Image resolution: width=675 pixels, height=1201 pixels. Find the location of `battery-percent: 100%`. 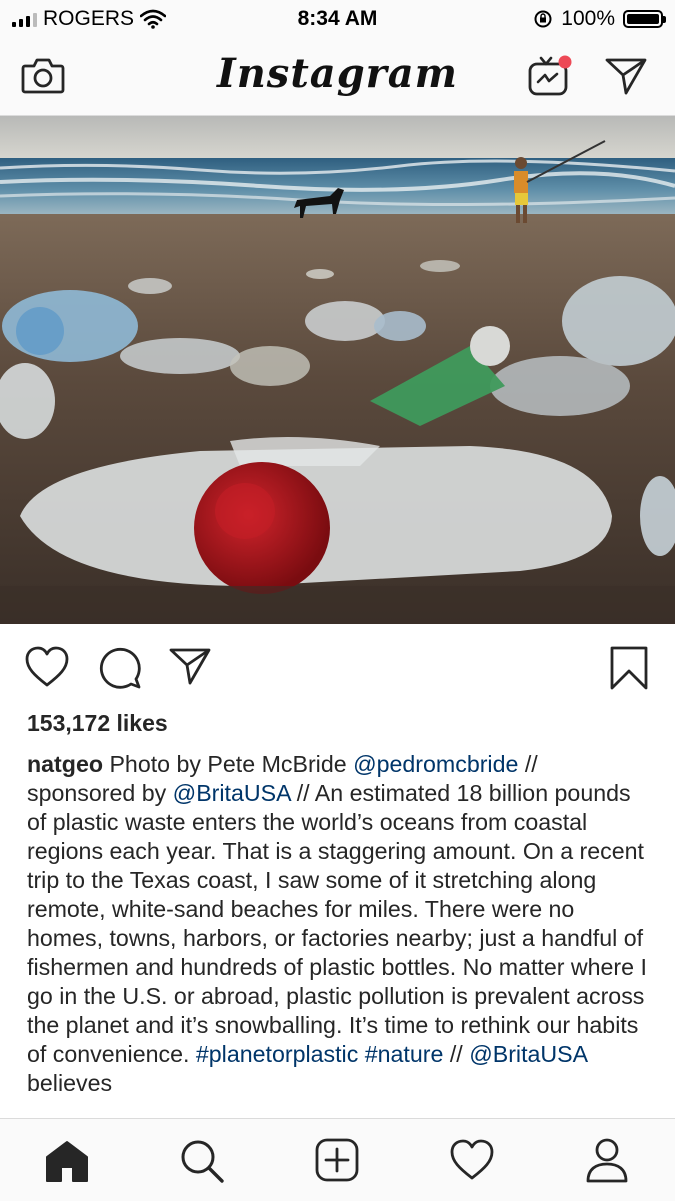

battery-percent: 100% is located at coordinates (588, 18).